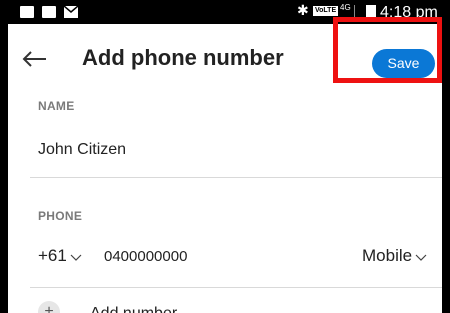 The width and height of the screenshot is (450, 313). What do you see at coordinates (371, 12) in the screenshot?
I see `battery-icon` at bounding box center [371, 12].